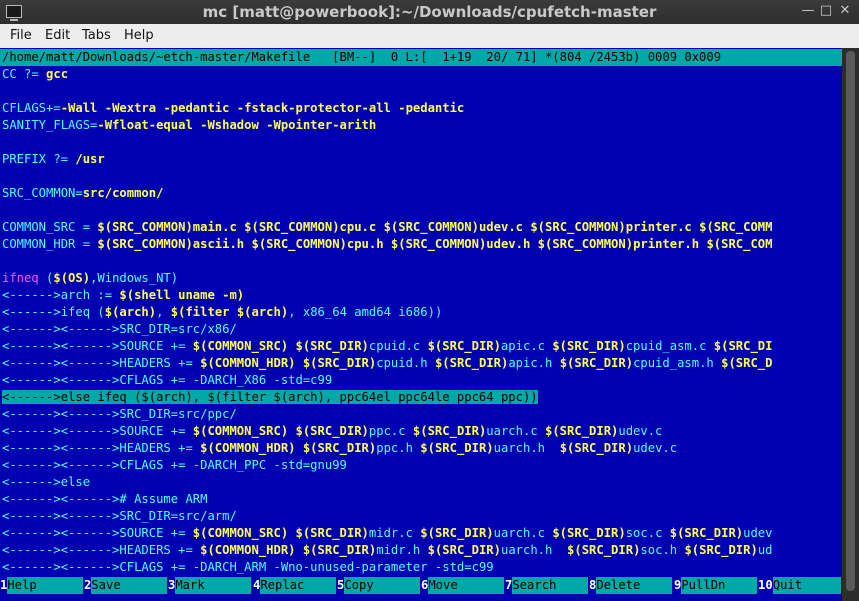 The width and height of the screenshot is (859, 601). Describe the element at coordinates (50, 125) in the screenshot. I see `code-token: SANITY_FLAGS=` at that location.